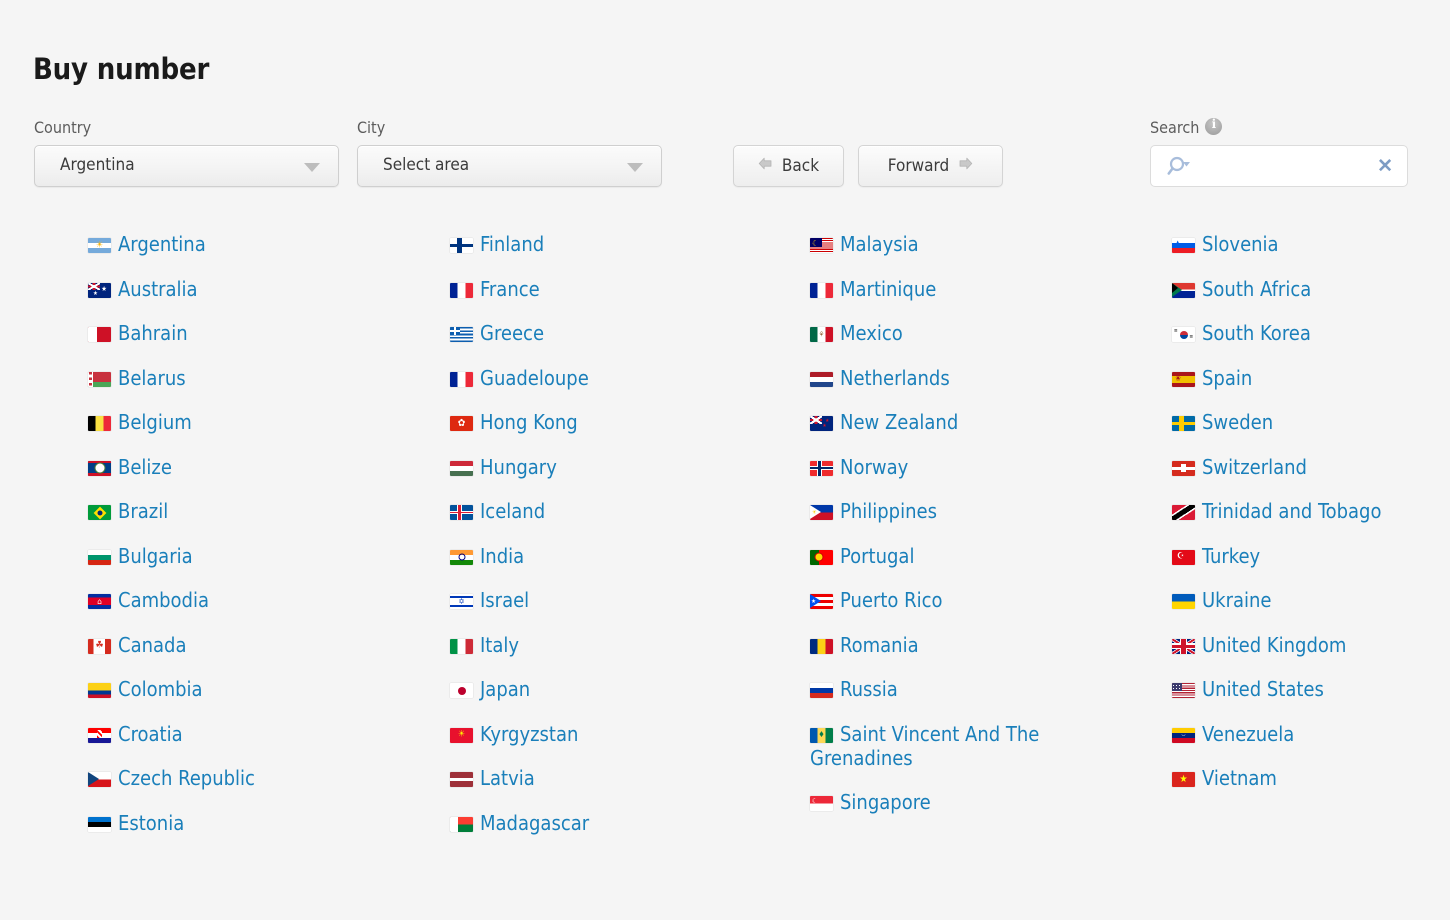 Image resolution: width=1450 pixels, height=920 pixels. What do you see at coordinates (821, 245) in the screenshot?
I see `flag-icon-my: ☾` at bounding box center [821, 245].